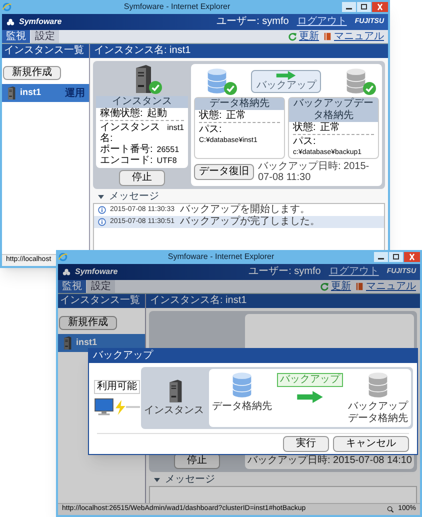 This screenshot has width=422, height=517. Describe the element at coordinates (175, 127) in the screenshot. I see `field-value: inst1` at that location.